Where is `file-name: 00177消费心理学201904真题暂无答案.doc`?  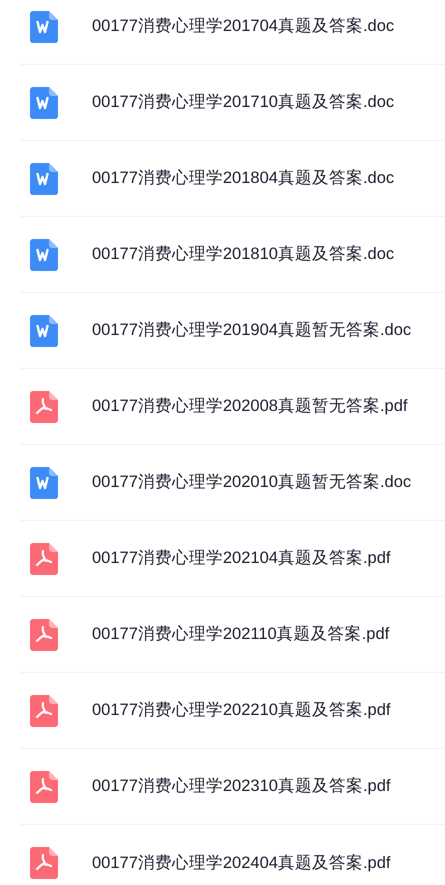
file-name: 00177消费心理学201904真题暂无答案.doc is located at coordinates (252, 330).